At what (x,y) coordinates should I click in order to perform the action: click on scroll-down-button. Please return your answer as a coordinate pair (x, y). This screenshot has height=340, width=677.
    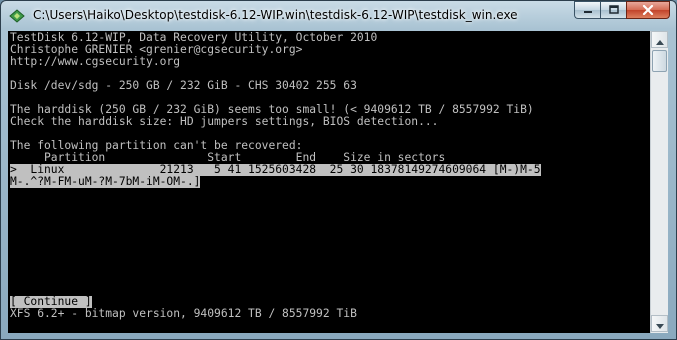
    Looking at the image, I should click on (659, 323).